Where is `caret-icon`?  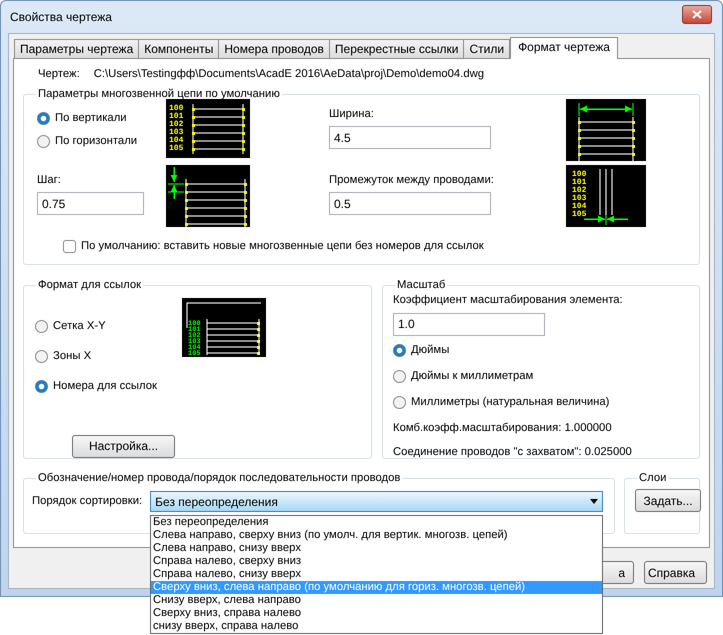 caret-icon is located at coordinates (594, 501).